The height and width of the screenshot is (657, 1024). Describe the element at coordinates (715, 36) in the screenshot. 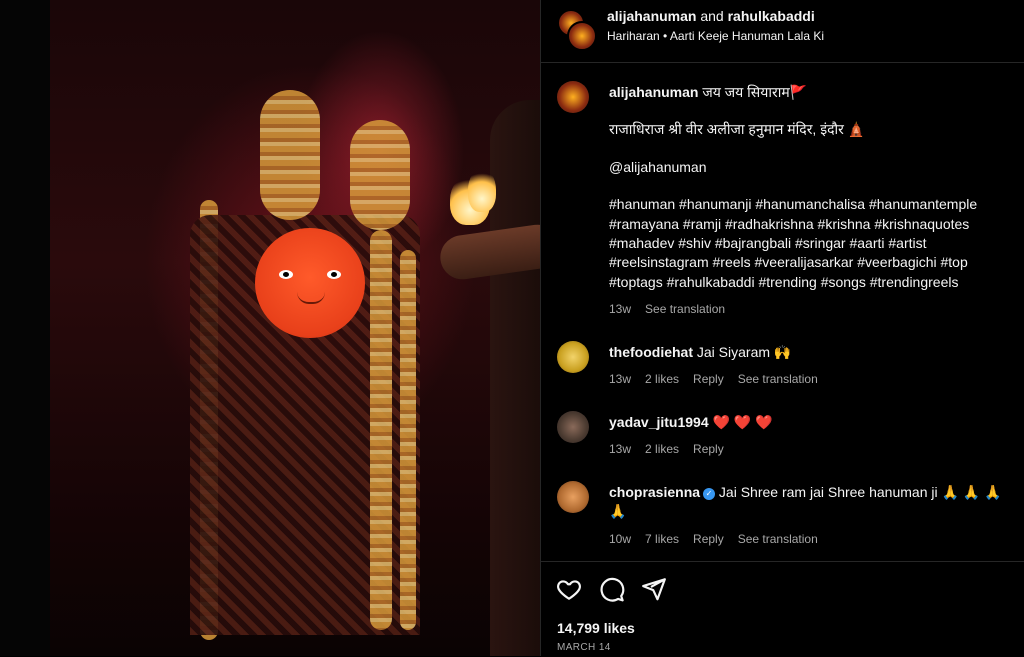

I see `audio-link: Hariharan • Aarti Keeje Hanuman Lala Ki` at that location.